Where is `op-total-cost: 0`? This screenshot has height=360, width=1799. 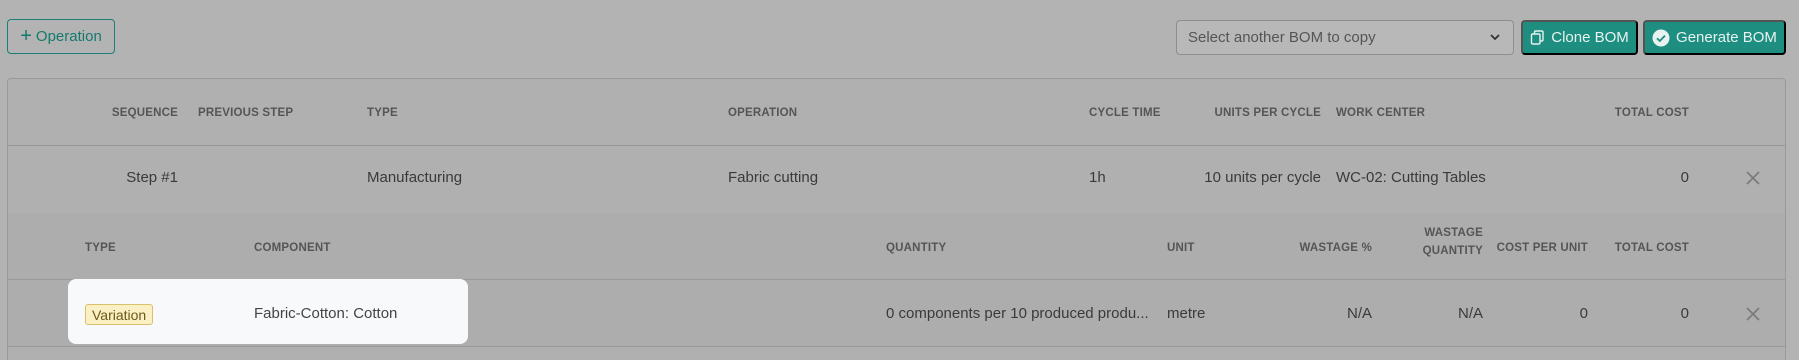 op-total-cost: 0 is located at coordinates (1684, 177).